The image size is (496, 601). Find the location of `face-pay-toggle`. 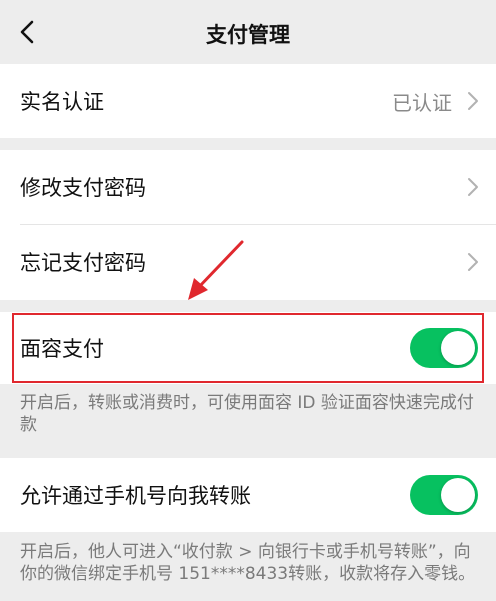

face-pay-toggle is located at coordinates (444, 348).